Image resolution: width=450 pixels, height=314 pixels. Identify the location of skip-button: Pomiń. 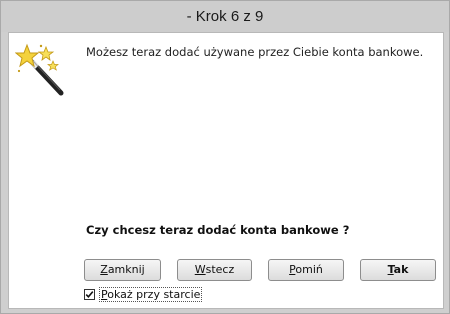
(306, 270).